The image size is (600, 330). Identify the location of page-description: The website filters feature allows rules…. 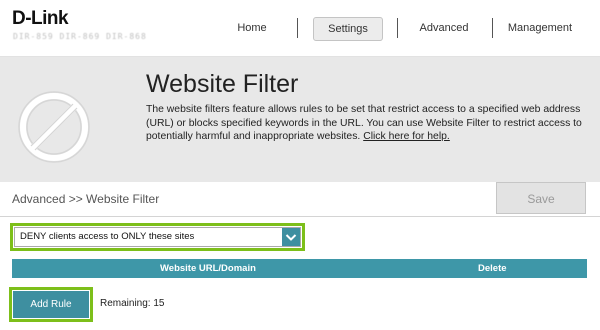
(368, 123).